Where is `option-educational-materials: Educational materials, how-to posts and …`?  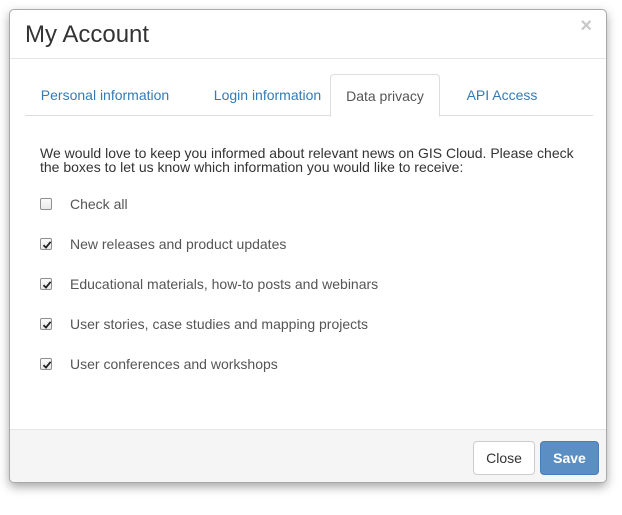
option-educational-materials: Educational materials, how-to posts and … is located at coordinates (209, 284).